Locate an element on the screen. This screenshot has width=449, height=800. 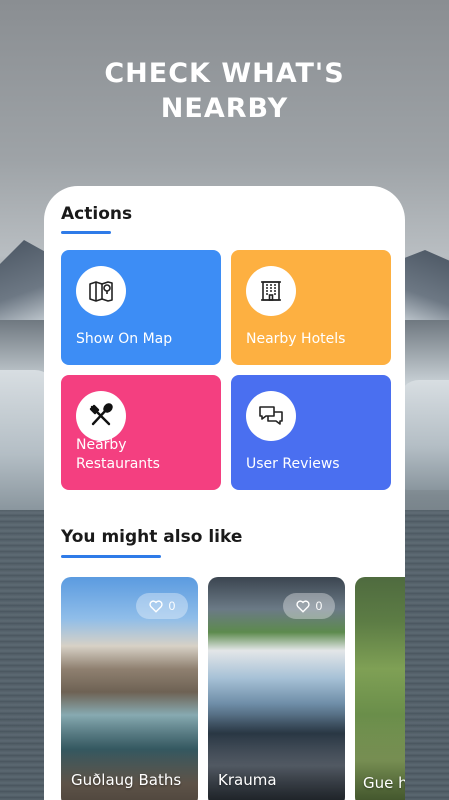
suggestions-title: You might also like is located at coordinates (152, 537).